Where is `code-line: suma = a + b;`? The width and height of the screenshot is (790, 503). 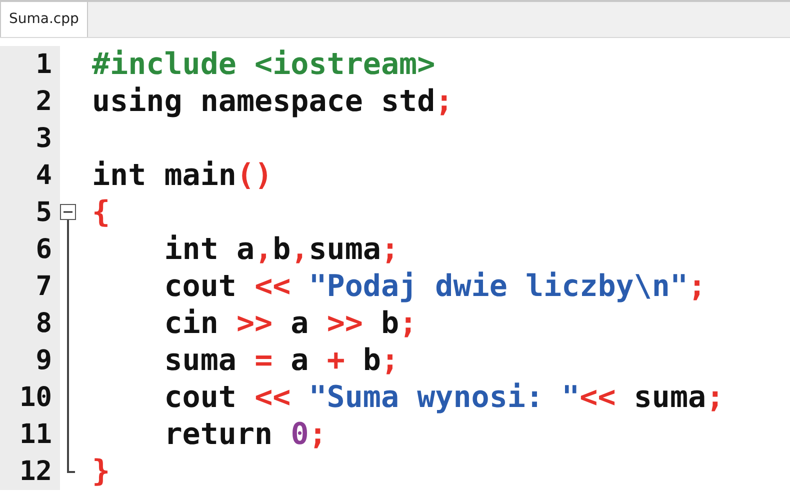
code-line: suma = a + b; is located at coordinates (281, 360).